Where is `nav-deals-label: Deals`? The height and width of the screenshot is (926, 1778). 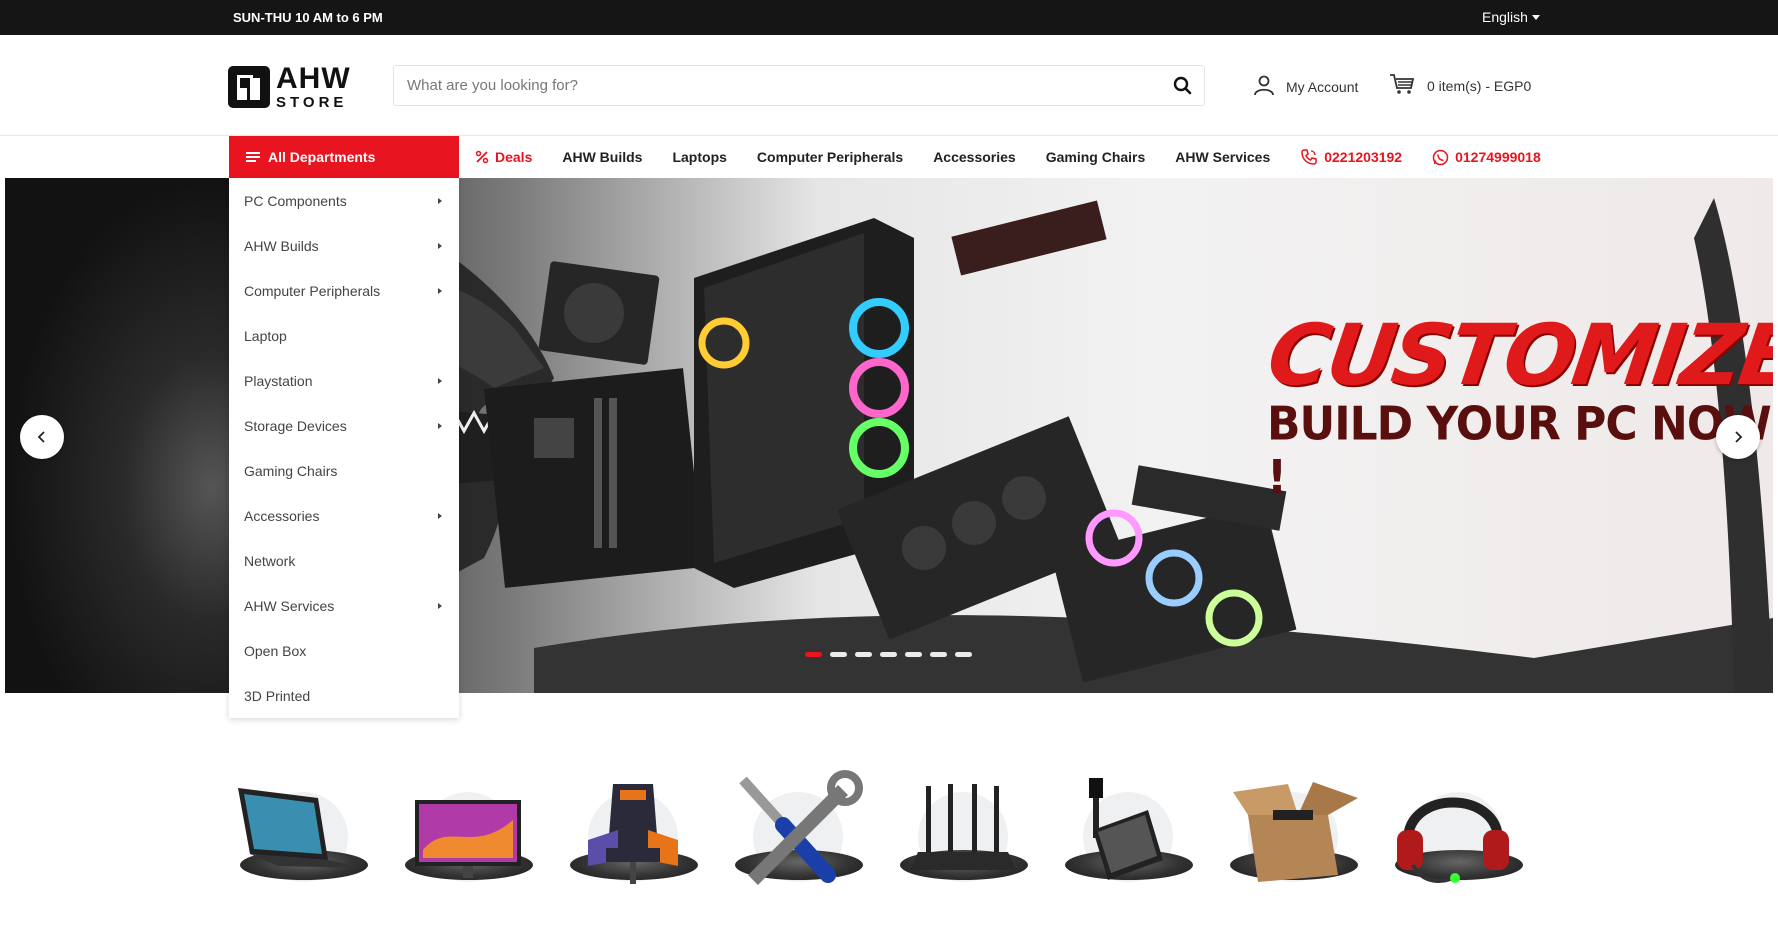
nav-deals-label: Deals is located at coordinates (514, 157).